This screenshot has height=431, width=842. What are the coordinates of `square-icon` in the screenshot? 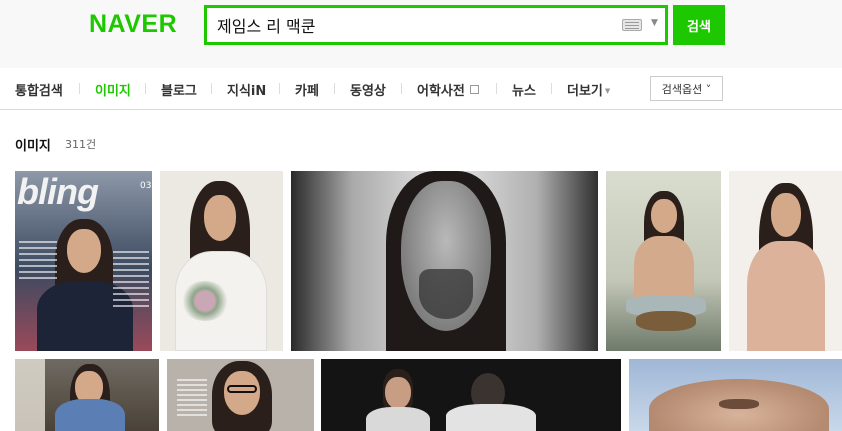 It's located at (474, 89).